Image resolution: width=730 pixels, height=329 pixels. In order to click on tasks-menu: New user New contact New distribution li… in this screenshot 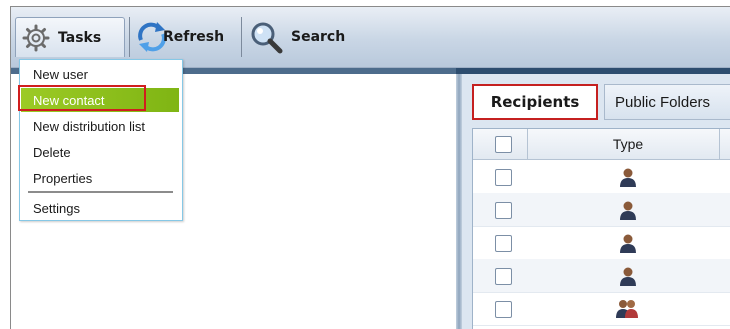, I will do `click(101, 140)`.